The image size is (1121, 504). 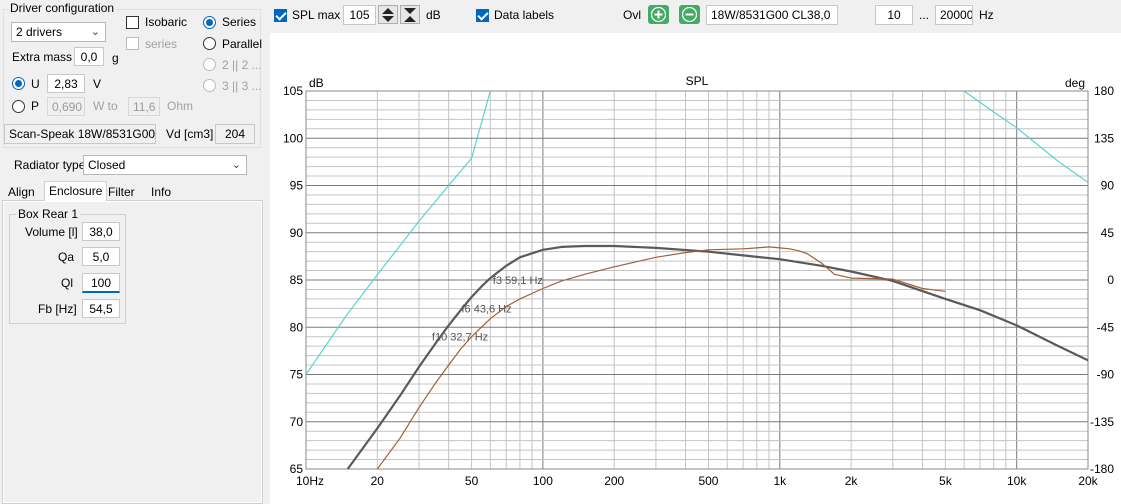 I want to click on hz-unit: Hz, so click(x=986, y=15).